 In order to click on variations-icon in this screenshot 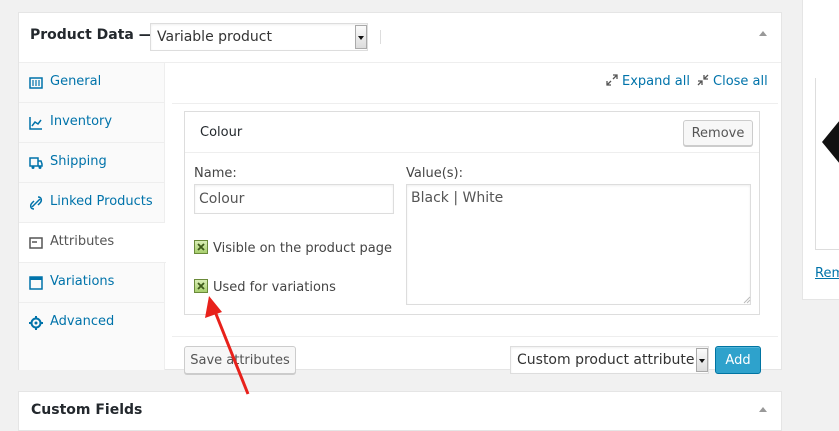, I will do `click(36, 283)`.